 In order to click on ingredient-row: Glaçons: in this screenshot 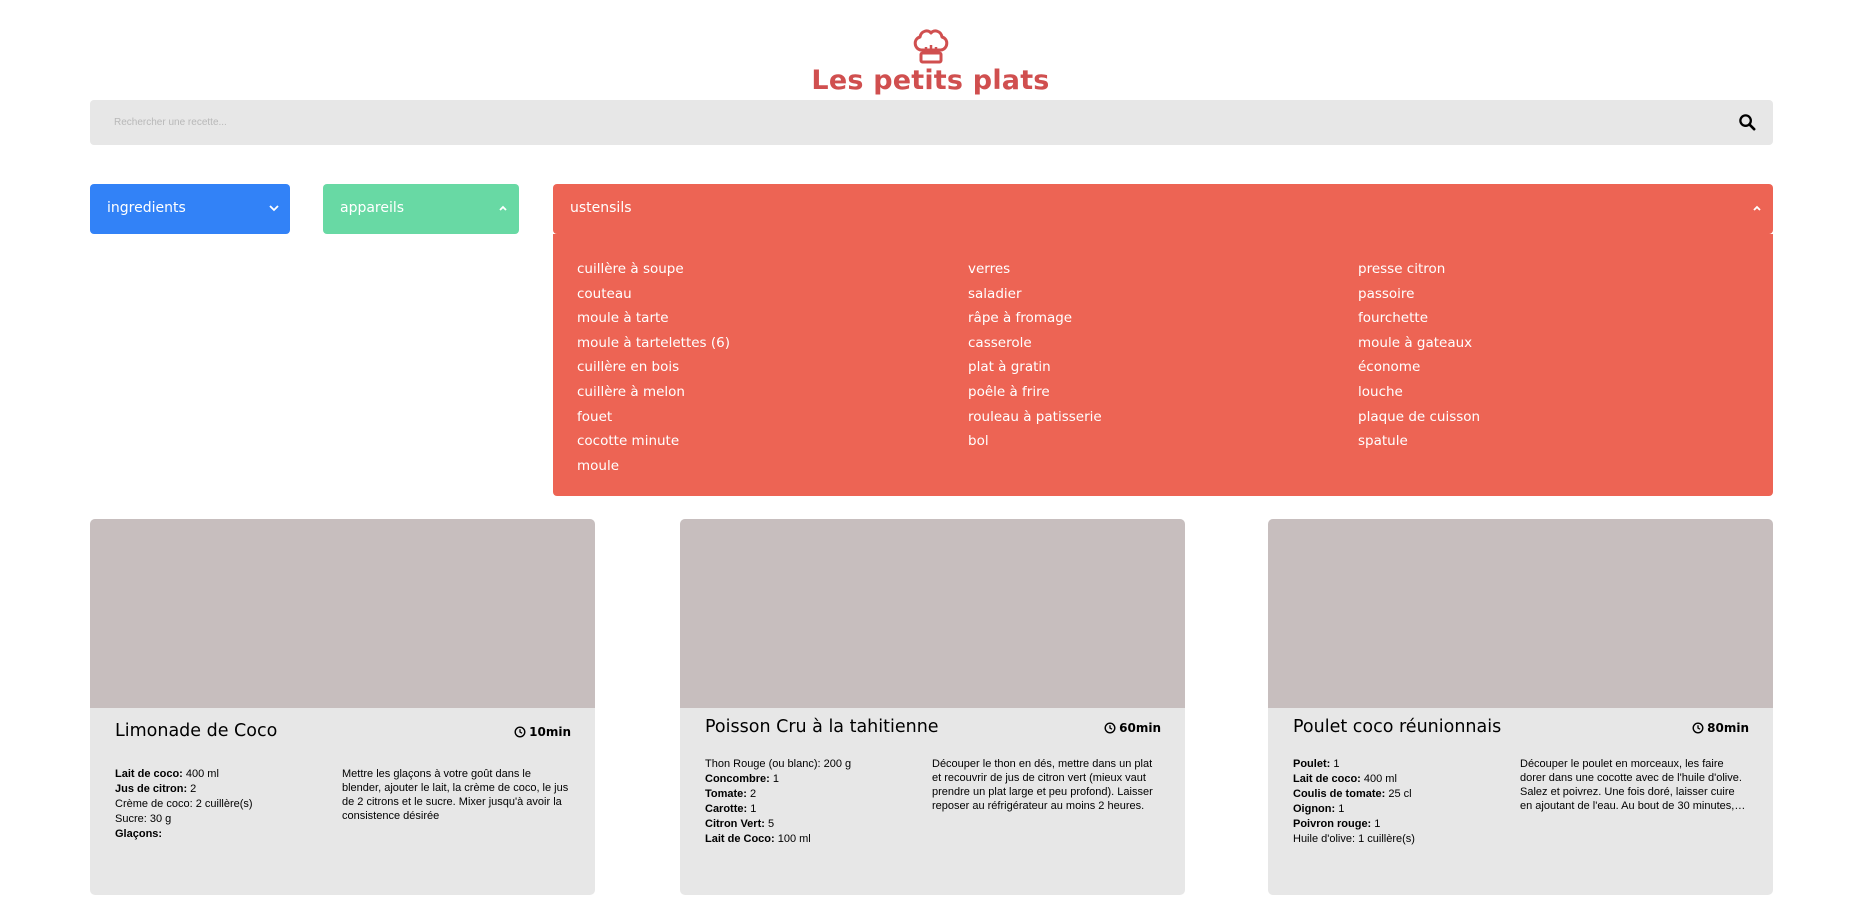, I will do `click(220, 834)`.